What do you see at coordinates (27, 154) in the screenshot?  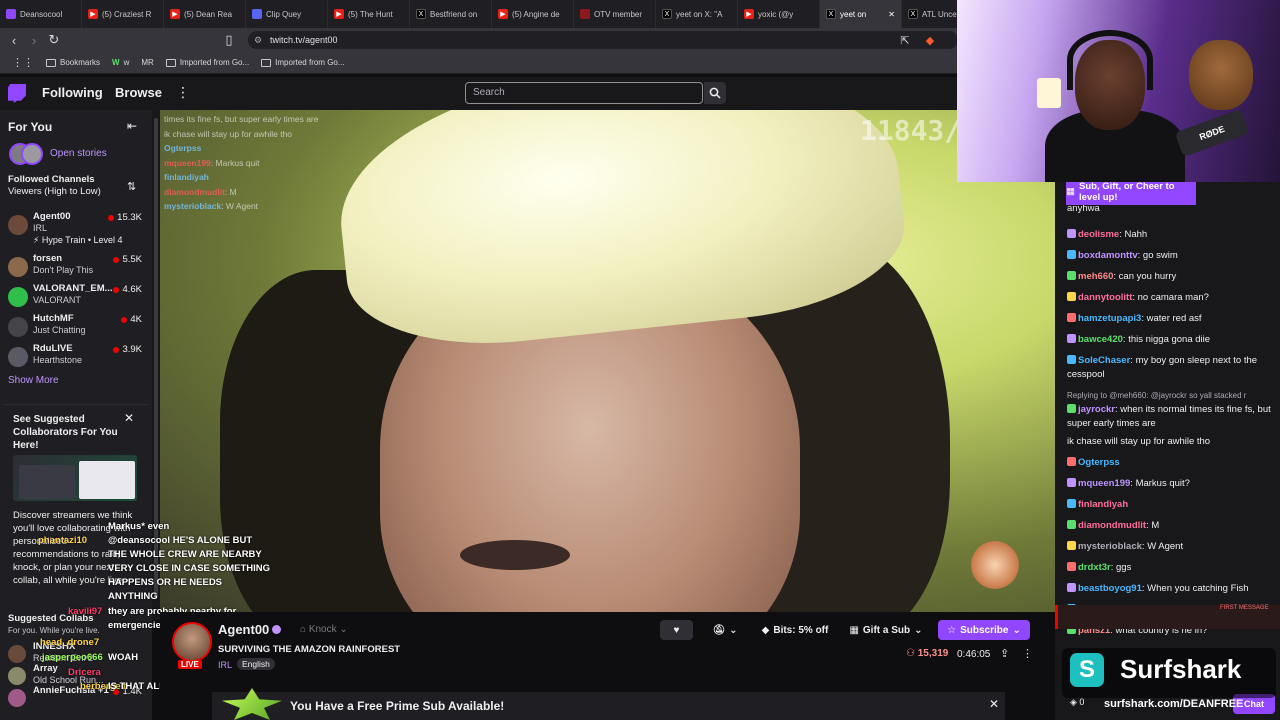 I see `stories-avatars` at bounding box center [27, 154].